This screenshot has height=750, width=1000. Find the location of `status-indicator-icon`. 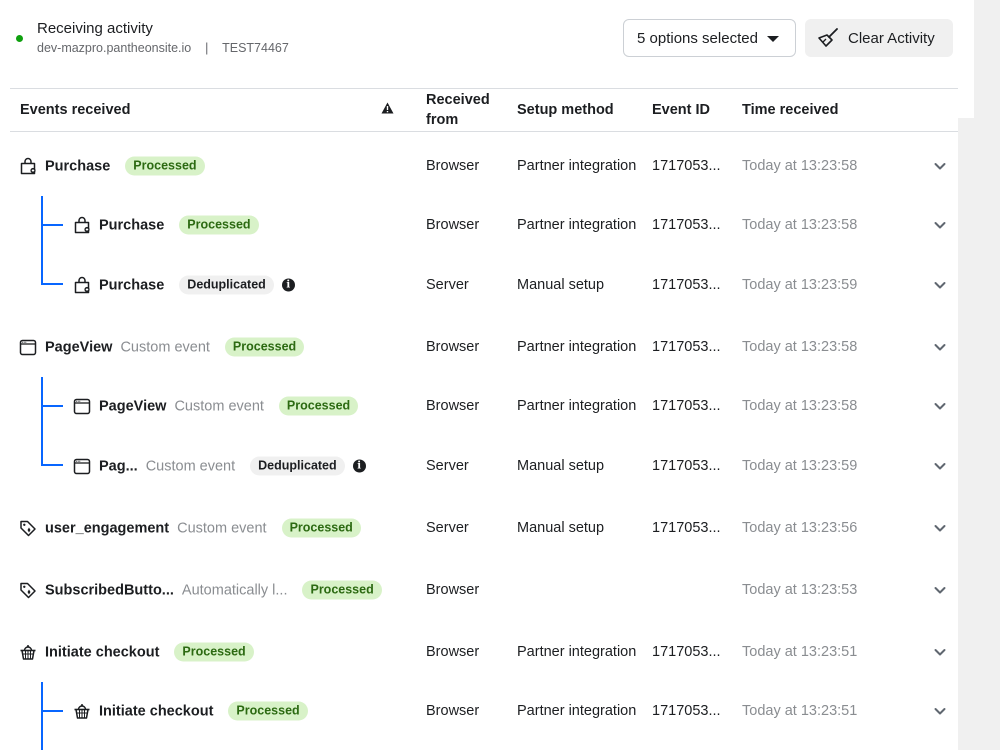

status-indicator-icon is located at coordinates (19, 38).